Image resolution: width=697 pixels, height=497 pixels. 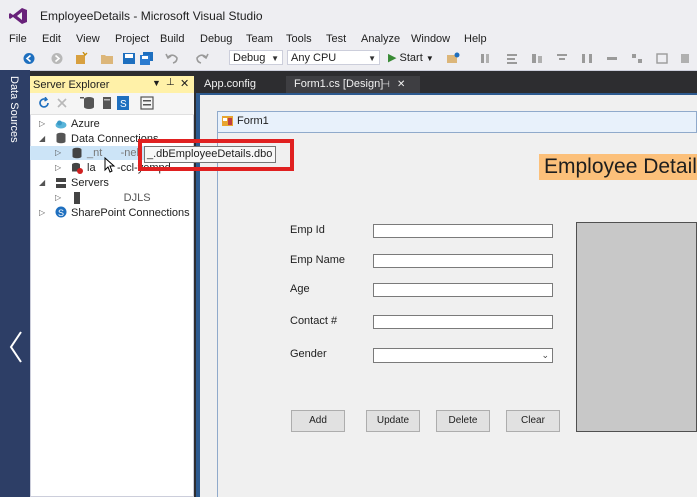 I want to click on menu-build: Build, so click(x=172, y=39).